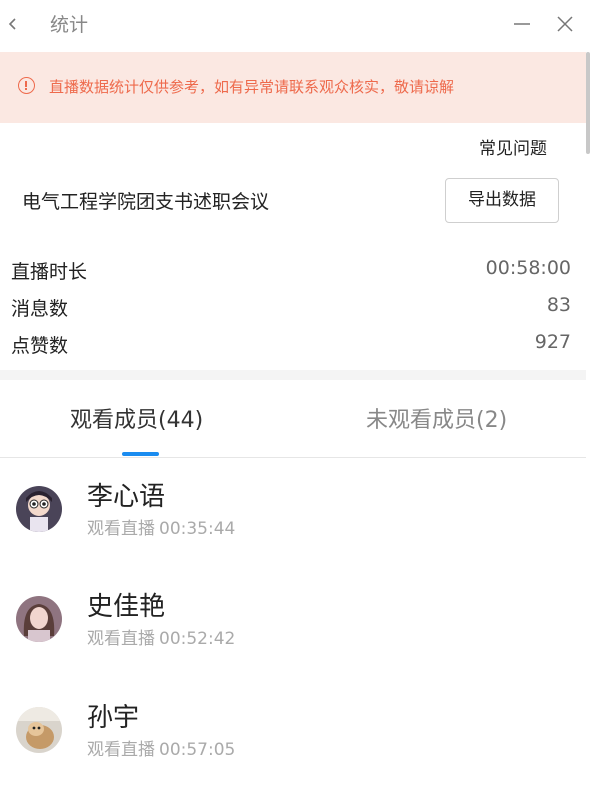 This screenshot has height=795, width=596. What do you see at coordinates (126, 607) in the screenshot?
I see `member-name: 史佳艳` at bounding box center [126, 607].